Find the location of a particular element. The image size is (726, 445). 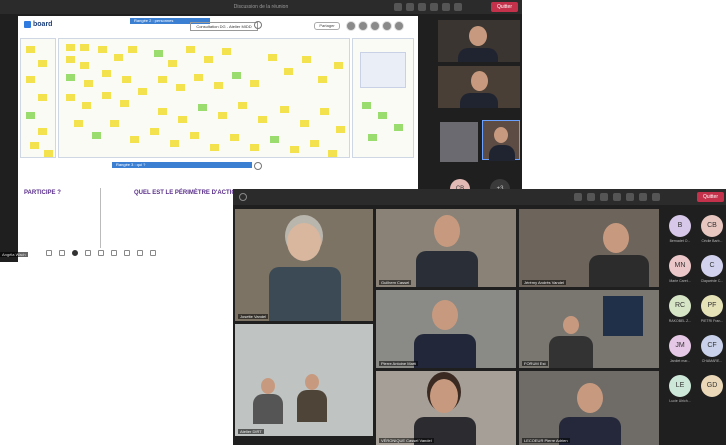

participant-avatar: CB is located at coordinates (712, 226).